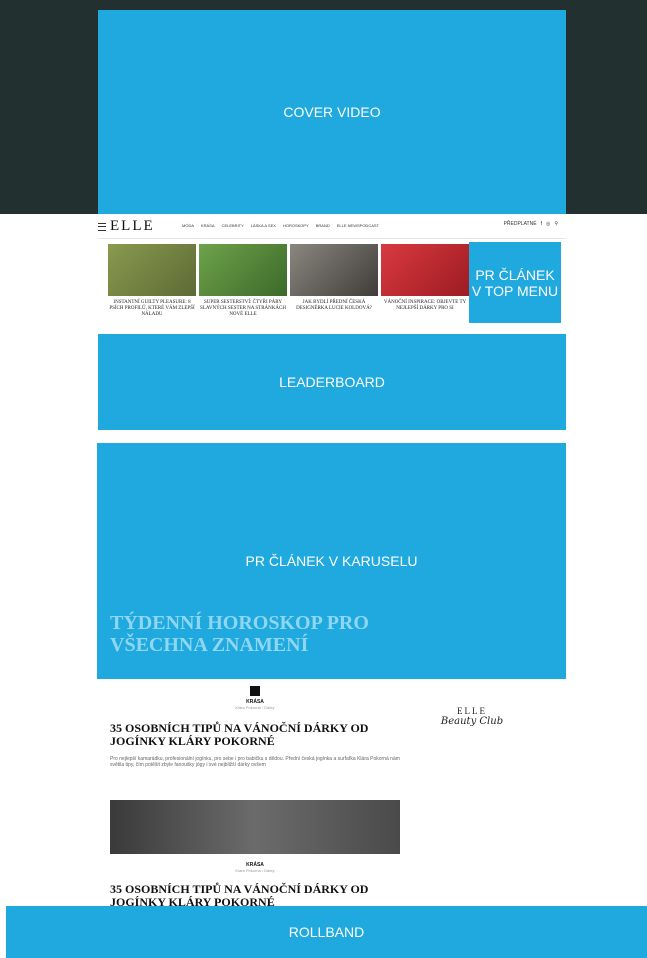 This screenshot has width=647, height=958. Describe the element at coordinates (132, 226) in the screenshot. I see `elle-logo: ELLE` at that location.